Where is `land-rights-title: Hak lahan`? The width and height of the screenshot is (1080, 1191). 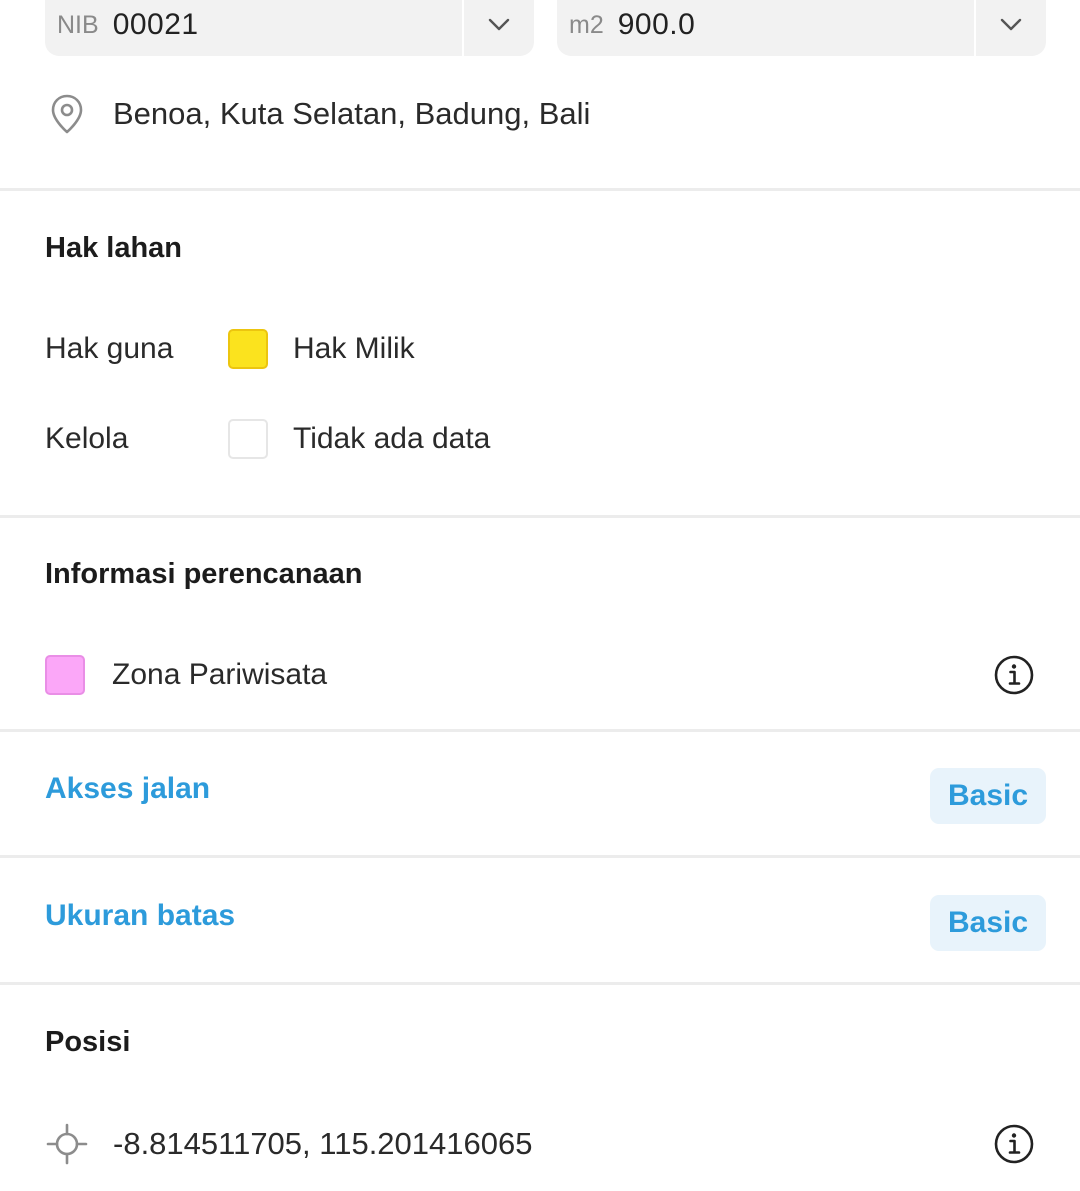 land-rights-title: Hak lahan is located at coordinates (113, 248).